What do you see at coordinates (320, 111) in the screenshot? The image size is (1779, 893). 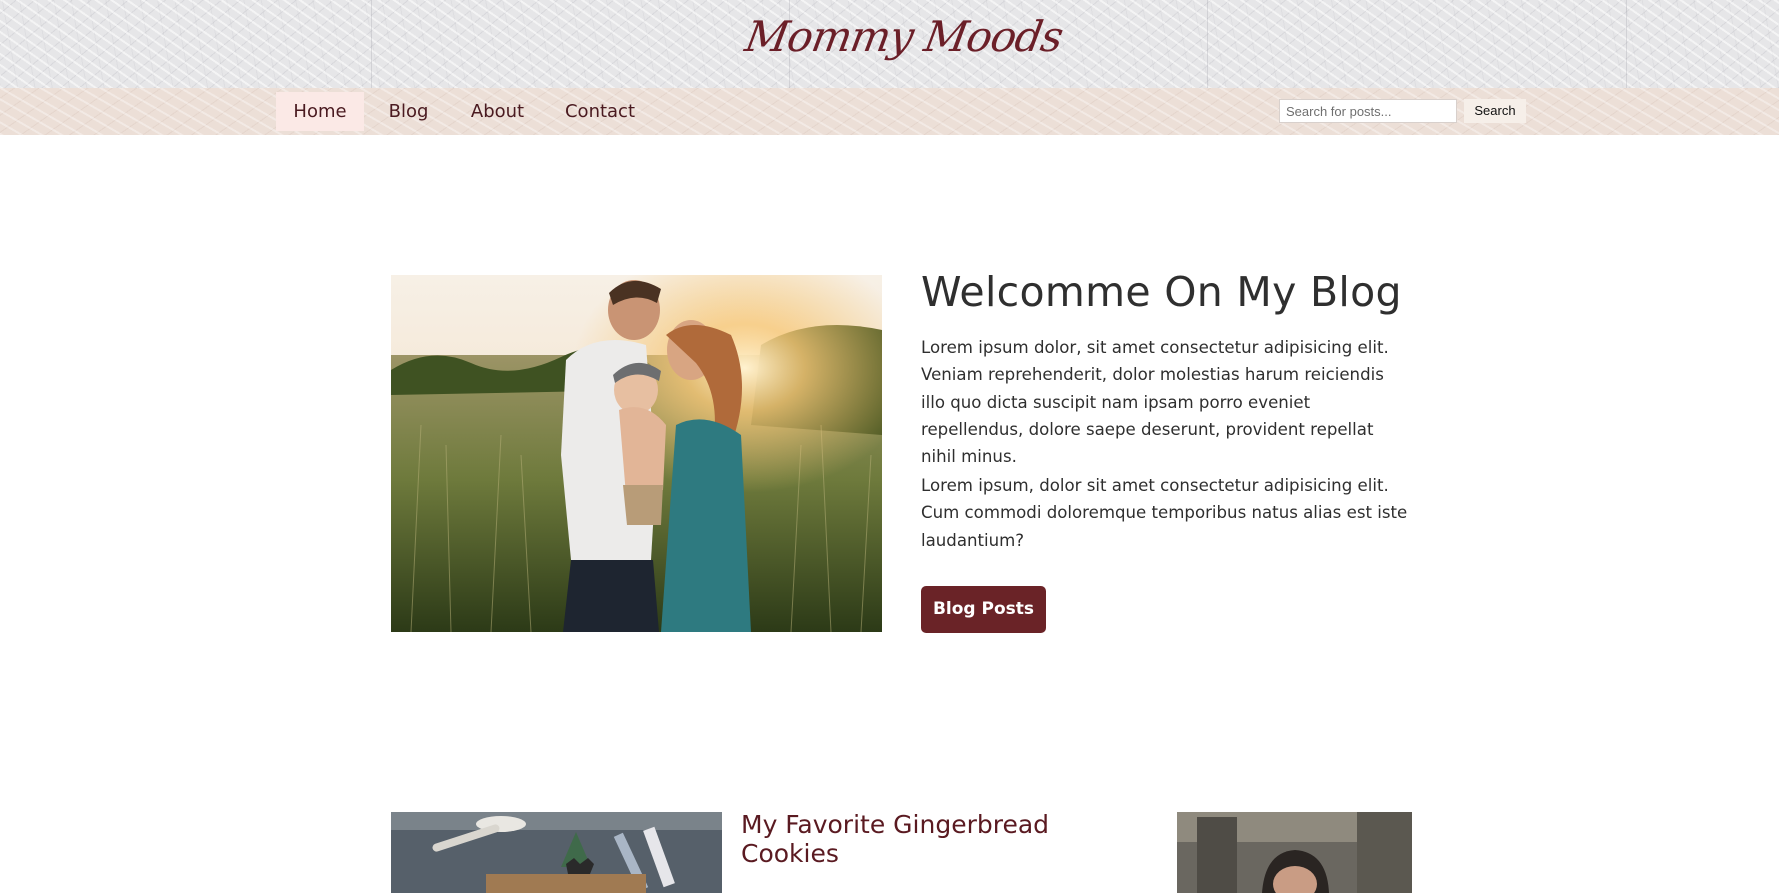 I see `nav-link-home: Home` at bounding box center [320, 111].